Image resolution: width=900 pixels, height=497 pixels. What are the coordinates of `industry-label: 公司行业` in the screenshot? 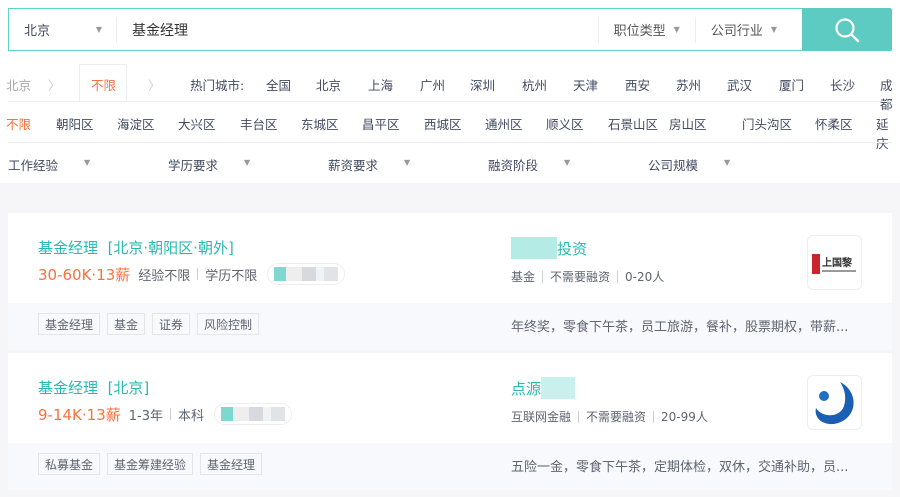 It's located at (736, 31).